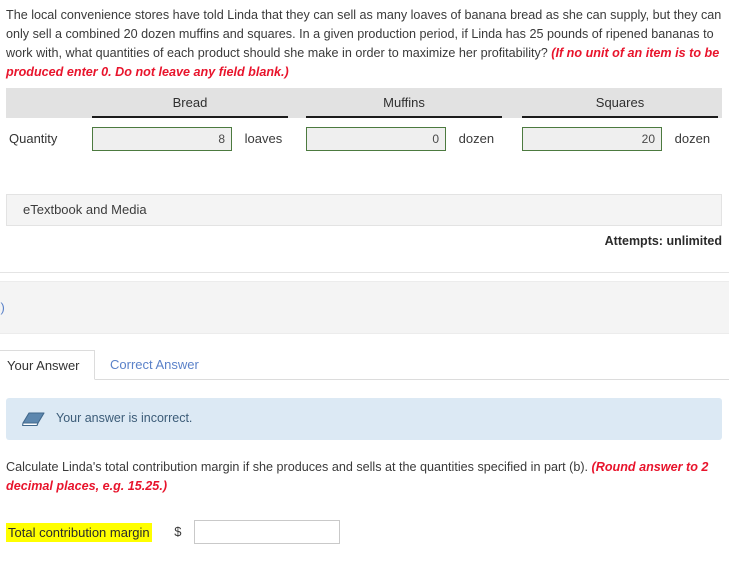 This screenshot has height=563, width=729. What do you see at coordinates (2, 307) in the screenshot?
I see `part-label: c)` at bounding box center [2, 307].